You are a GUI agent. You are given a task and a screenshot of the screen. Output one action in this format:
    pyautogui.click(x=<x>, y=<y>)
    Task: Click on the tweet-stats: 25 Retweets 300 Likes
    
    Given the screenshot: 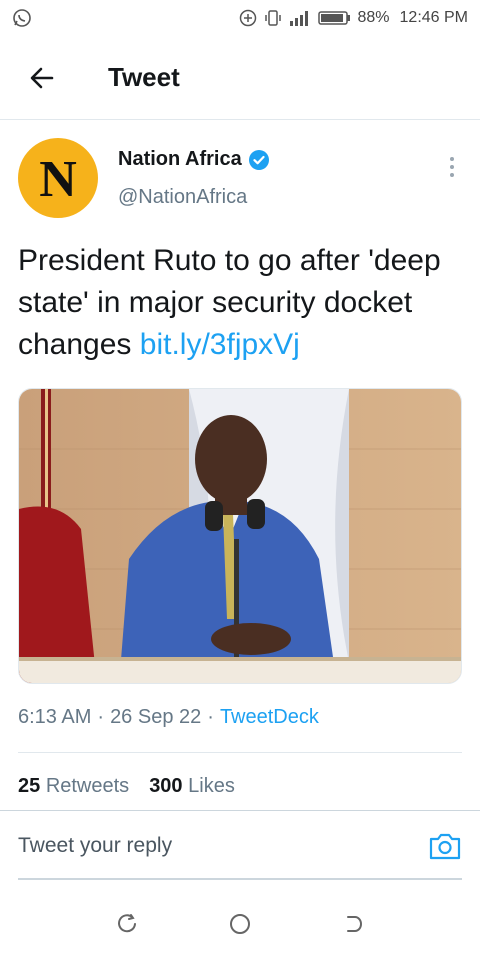 What is the action you would take?
    pyautogui.click(x=126, y=786)
    